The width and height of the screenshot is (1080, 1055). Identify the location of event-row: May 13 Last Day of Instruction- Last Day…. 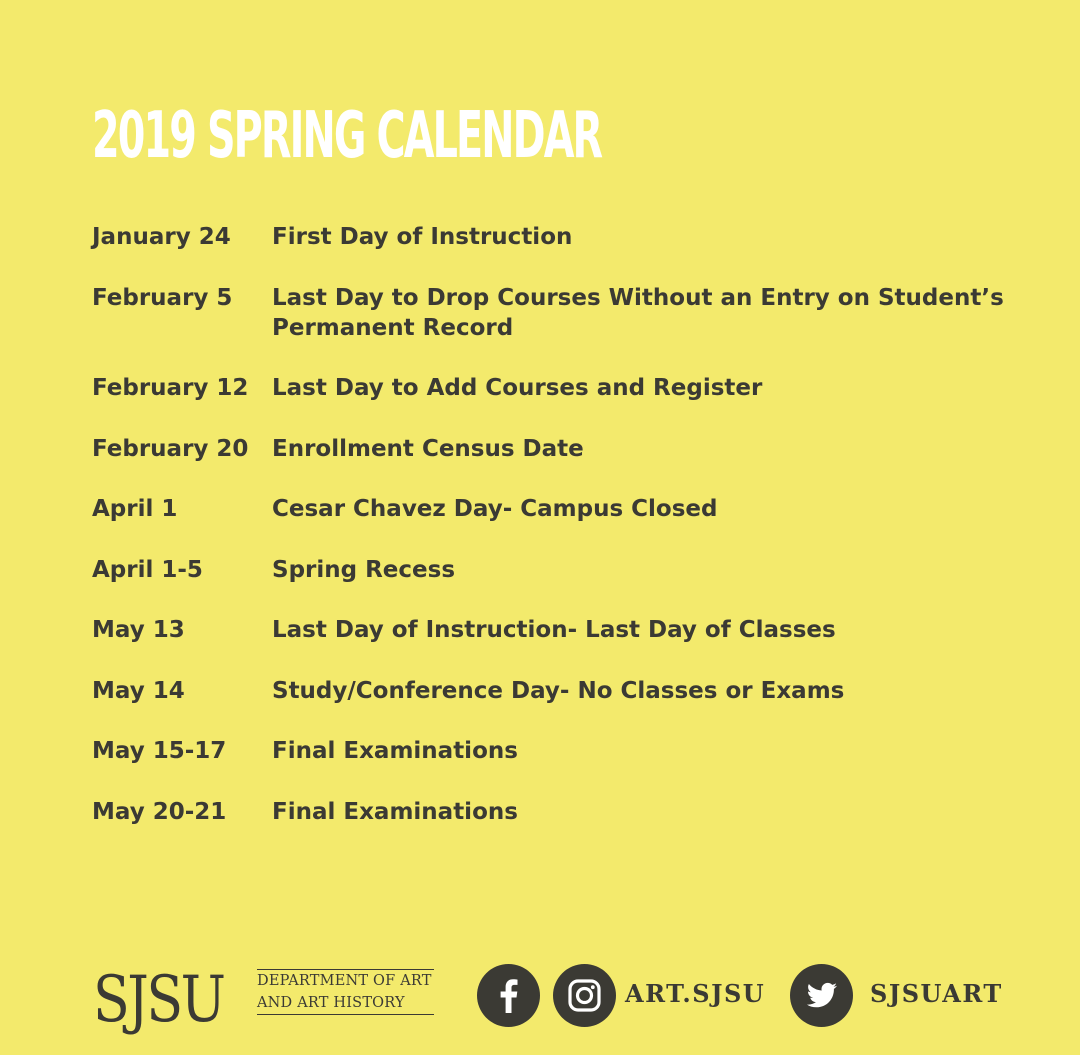
(557, 630).